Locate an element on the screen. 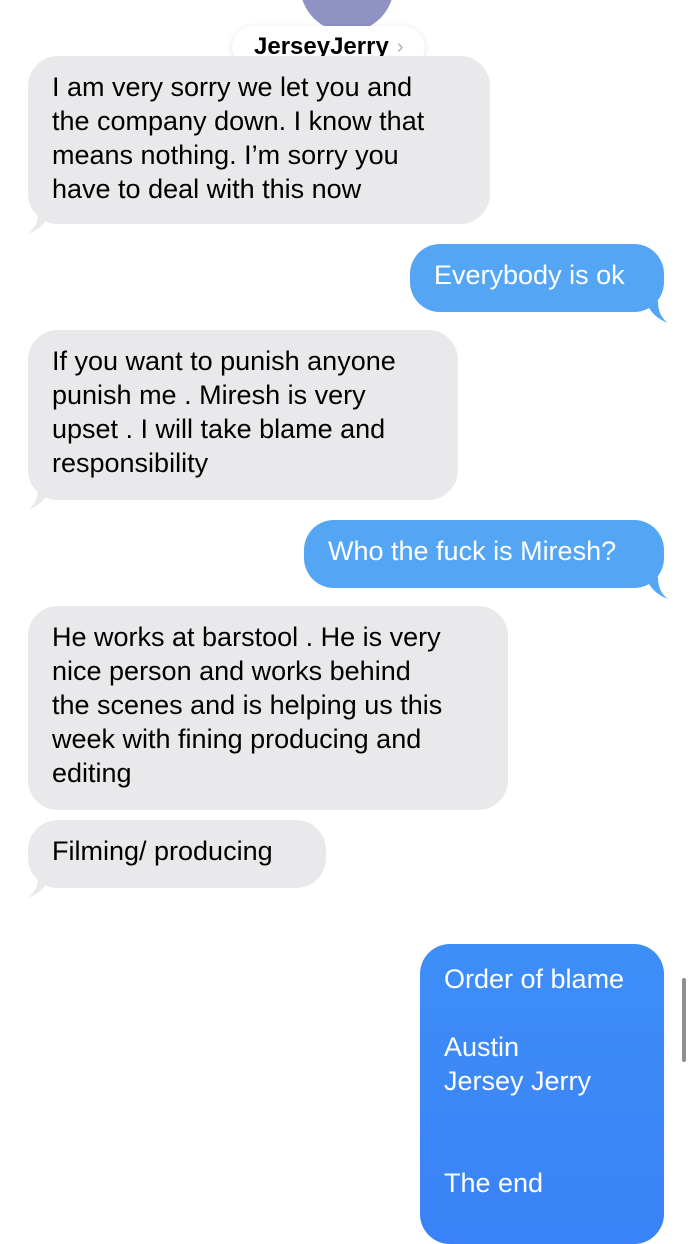 The image size is (693, 1244). message-bubble-outgoing: Who the fuck is Miresh? is located at coordinates (484, 554).